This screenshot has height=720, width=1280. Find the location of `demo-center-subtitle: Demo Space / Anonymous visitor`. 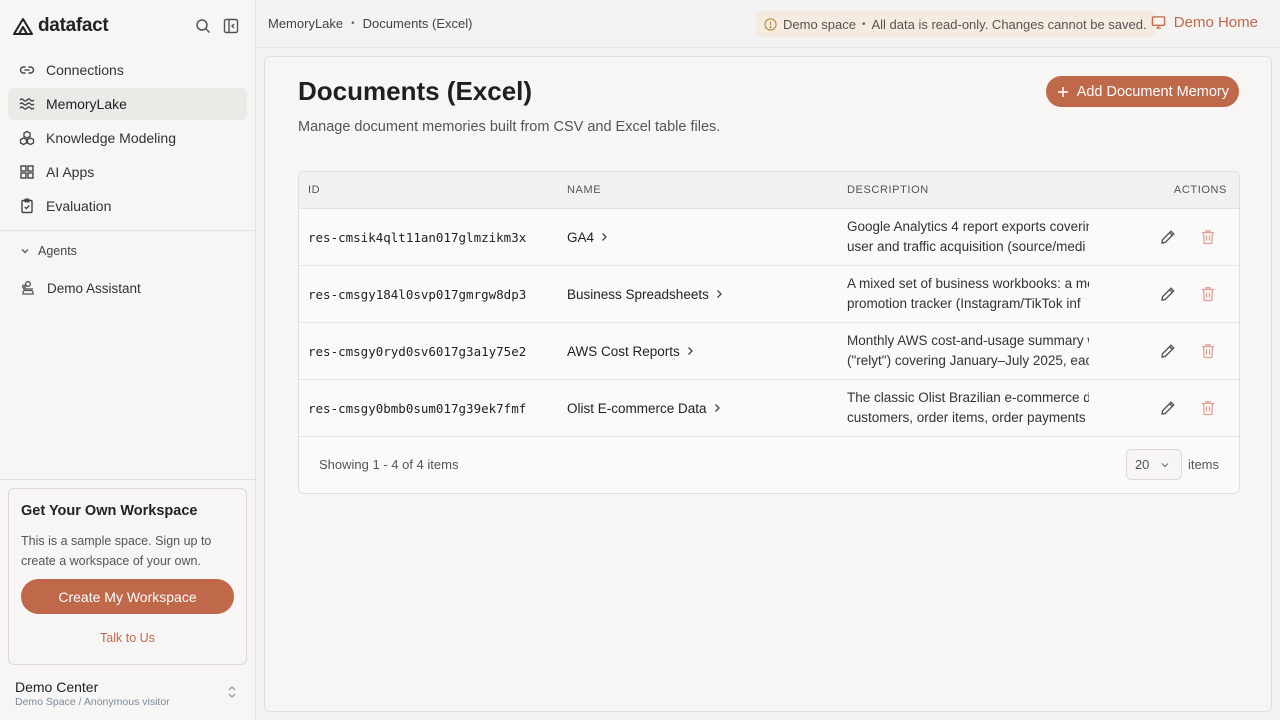

demo-center-subtitle: Demo Space / Anonymous visitor is located at coordinates (92, 702).